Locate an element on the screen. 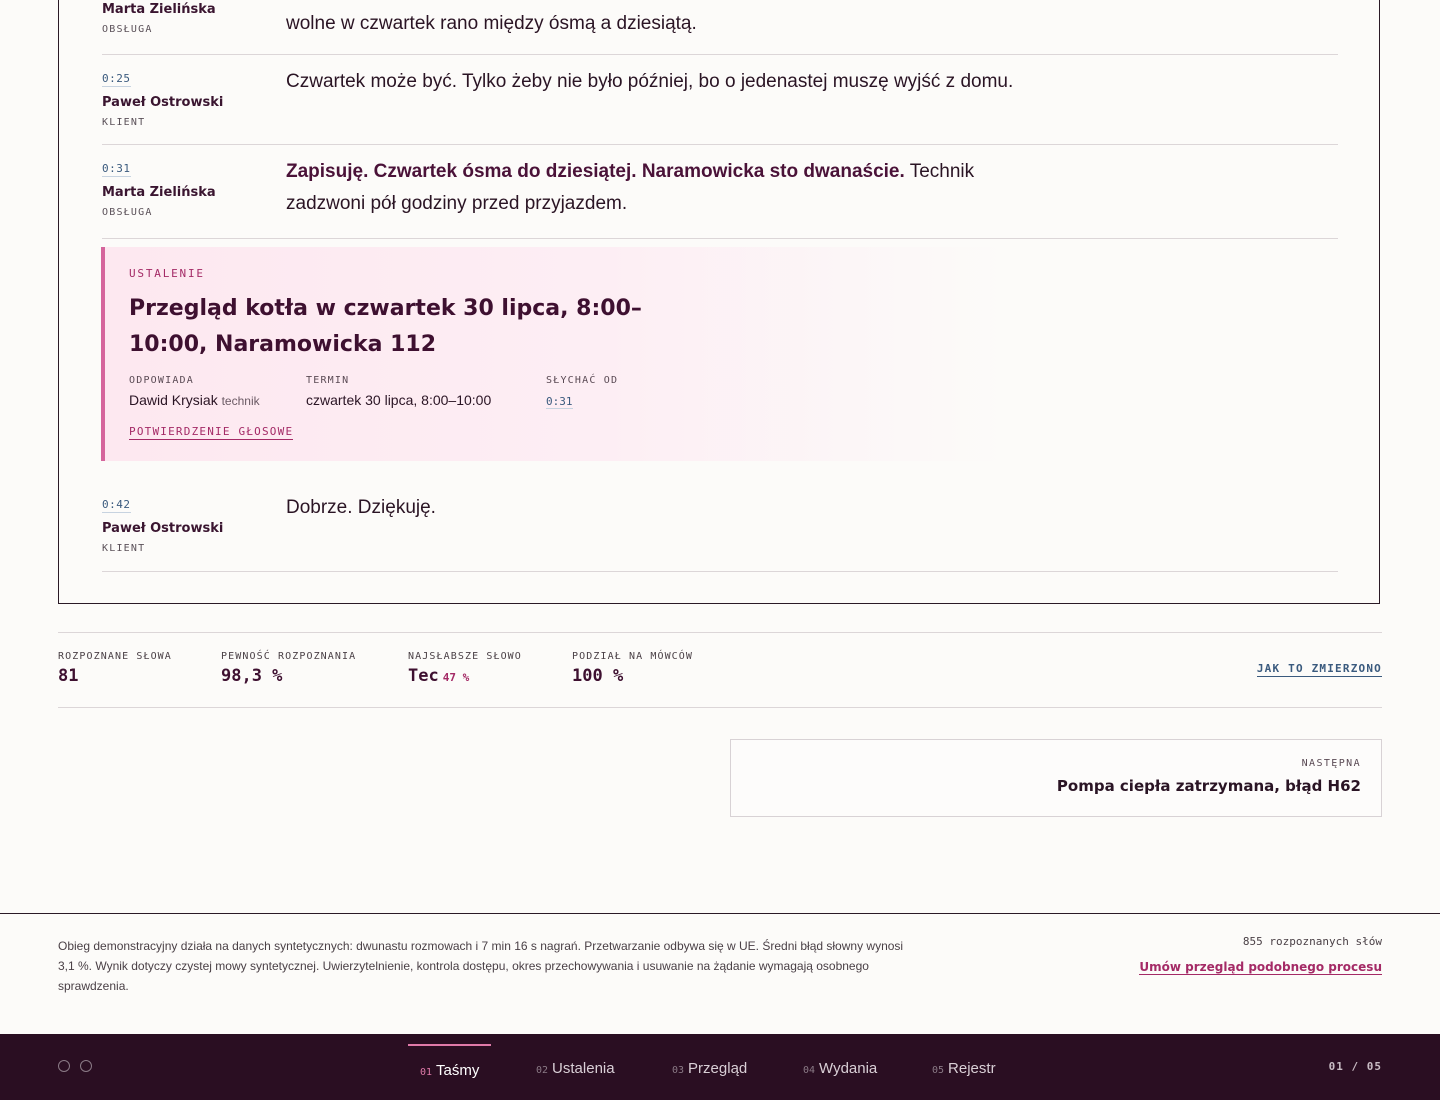 The width and height of the screenshot is (1440, 1100). nav-tab-number: 03 is located at coordinates (678, 1070).